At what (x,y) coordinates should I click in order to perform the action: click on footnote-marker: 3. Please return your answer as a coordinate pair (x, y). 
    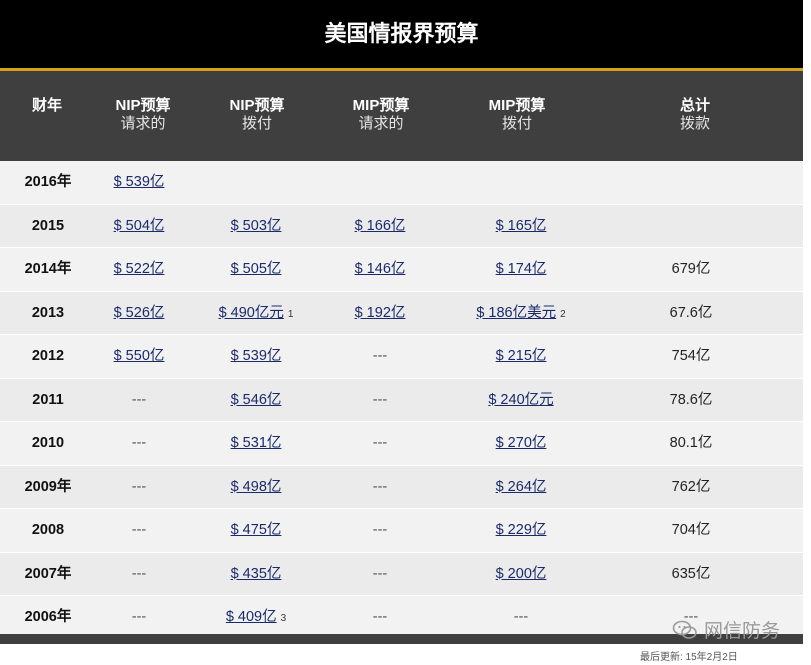
    Looking at the image, I should click on (283, 618).